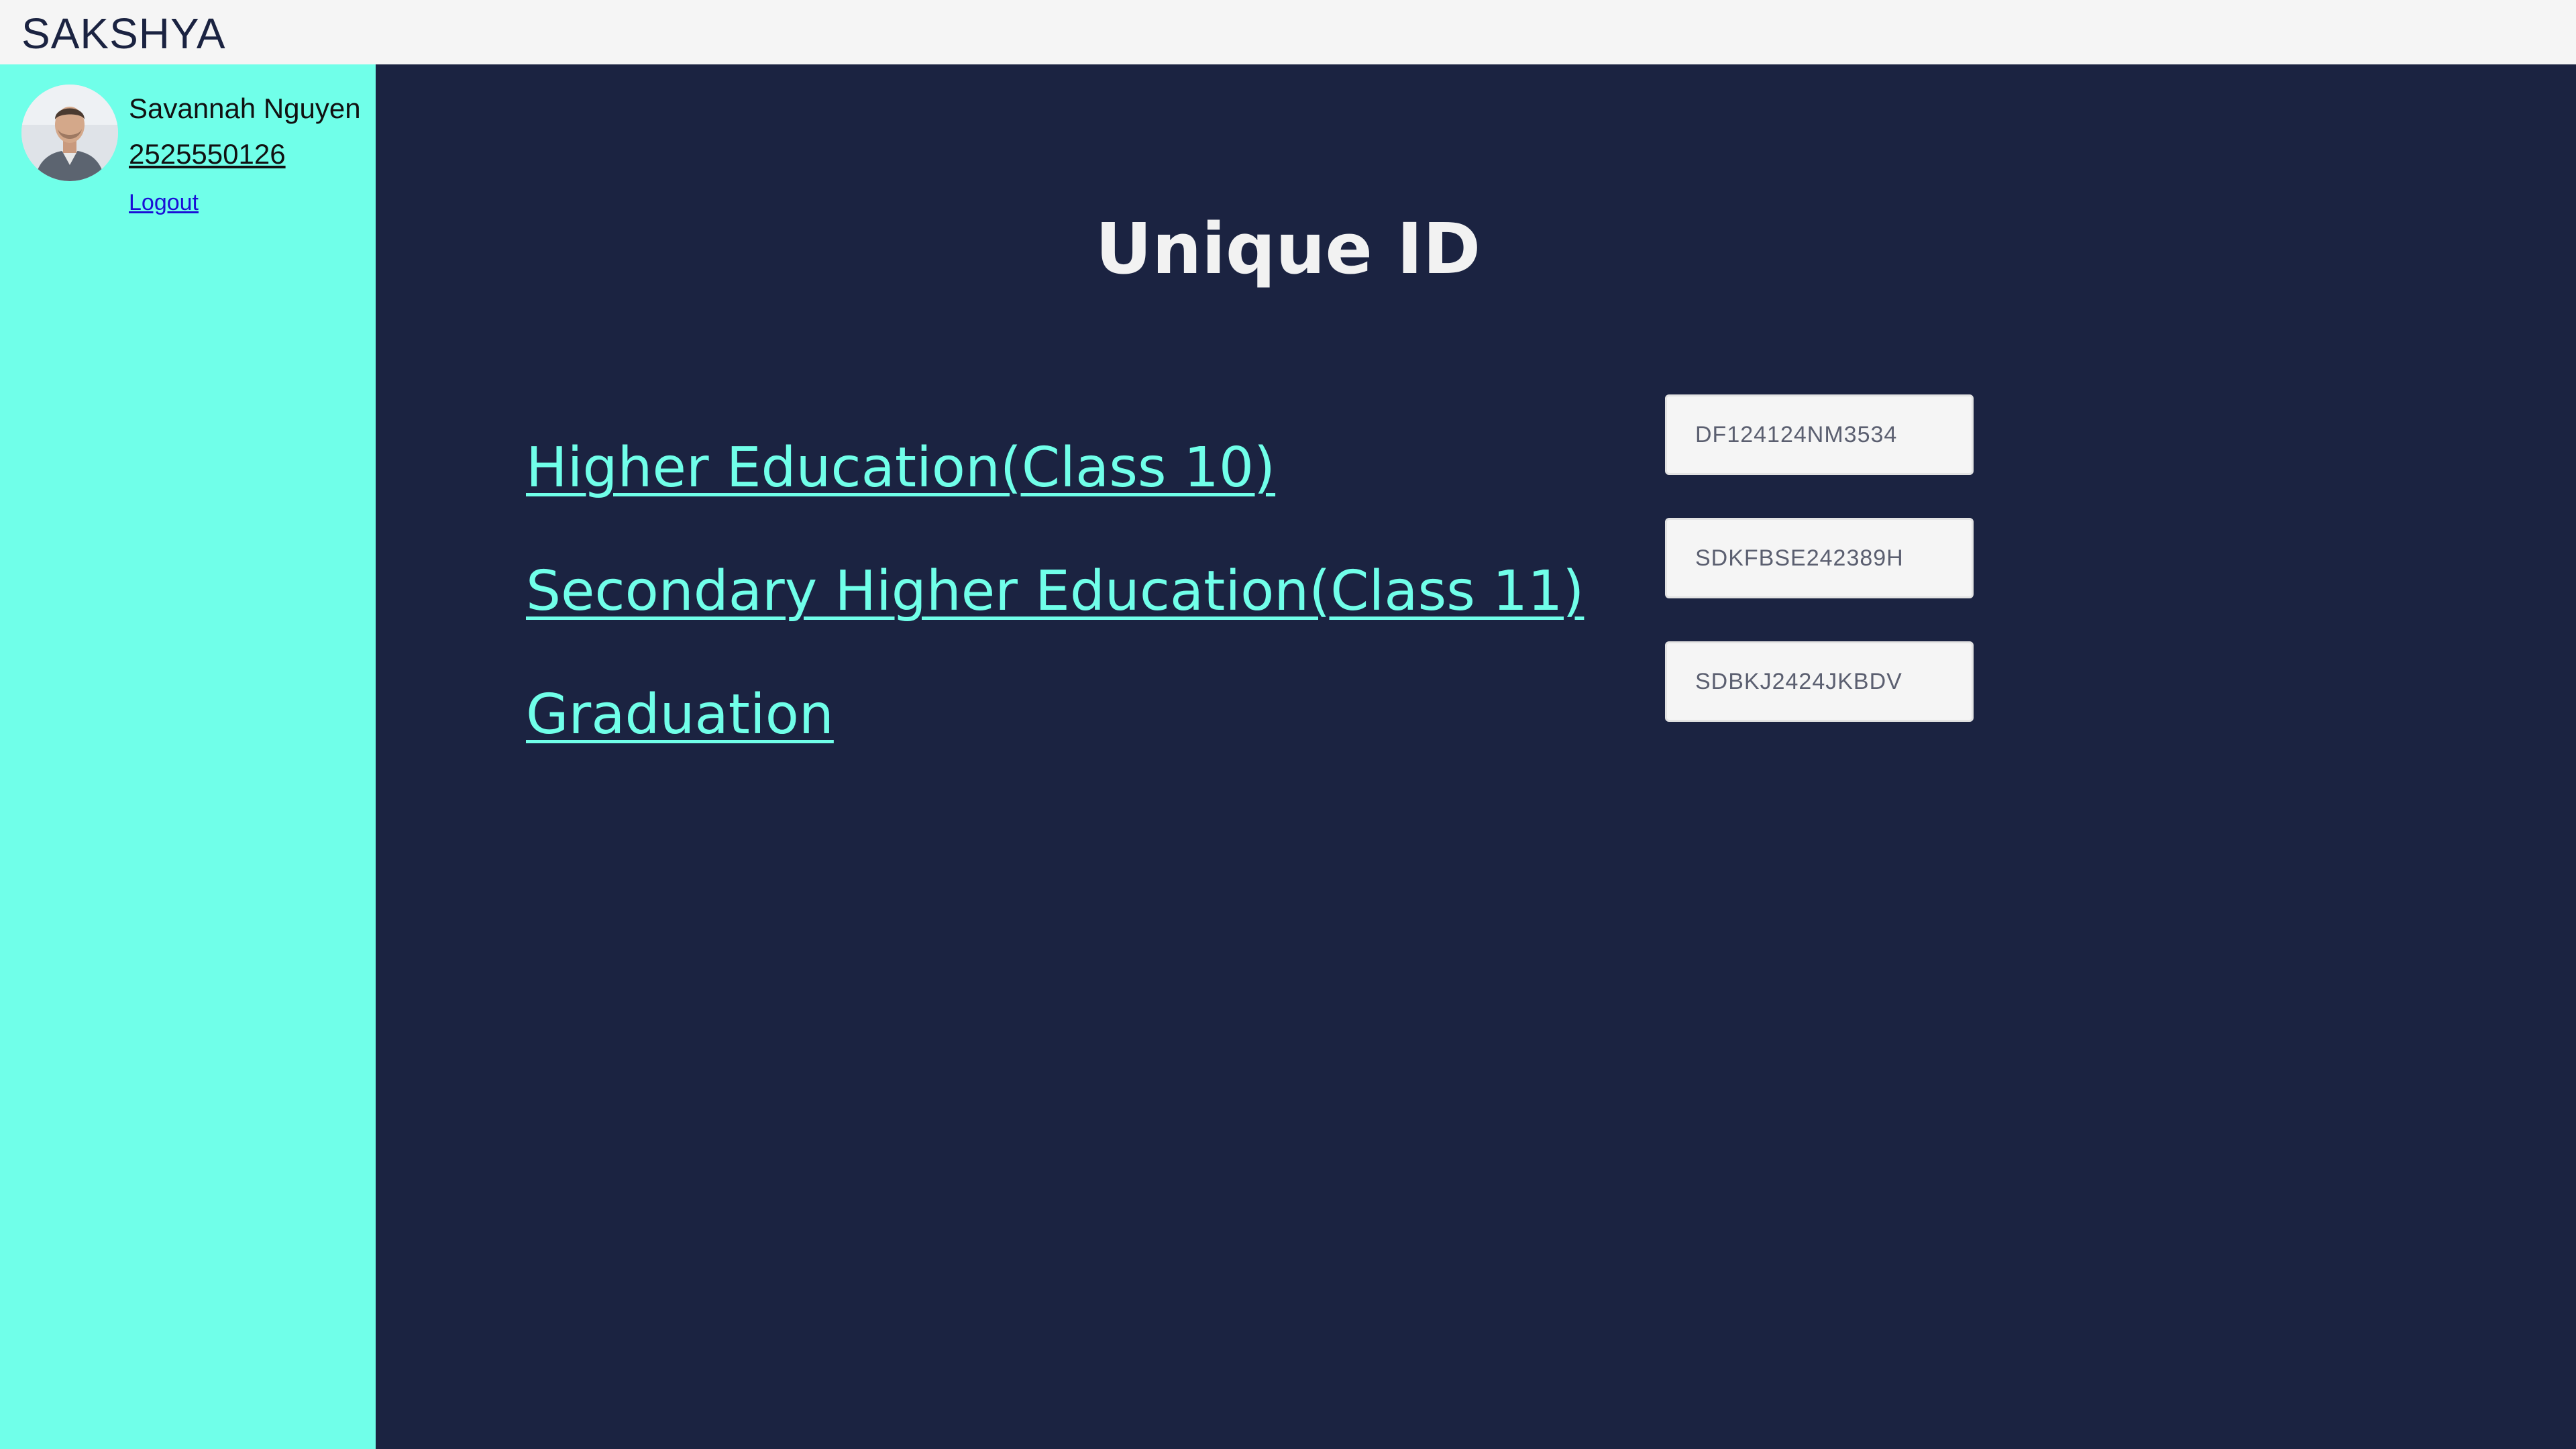  I want to click on user-name: Savannah Nguyen, so click(245, 108).